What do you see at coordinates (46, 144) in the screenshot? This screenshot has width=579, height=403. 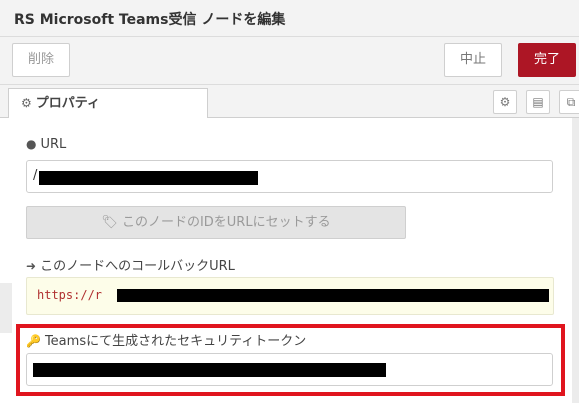 I see `url-label: ● URL` at bounding box center [46, 144].